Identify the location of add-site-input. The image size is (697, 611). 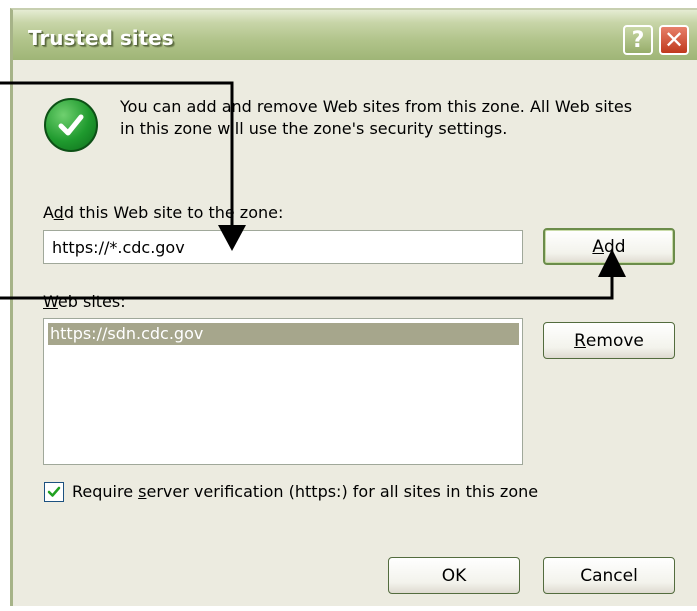
(283, 247).